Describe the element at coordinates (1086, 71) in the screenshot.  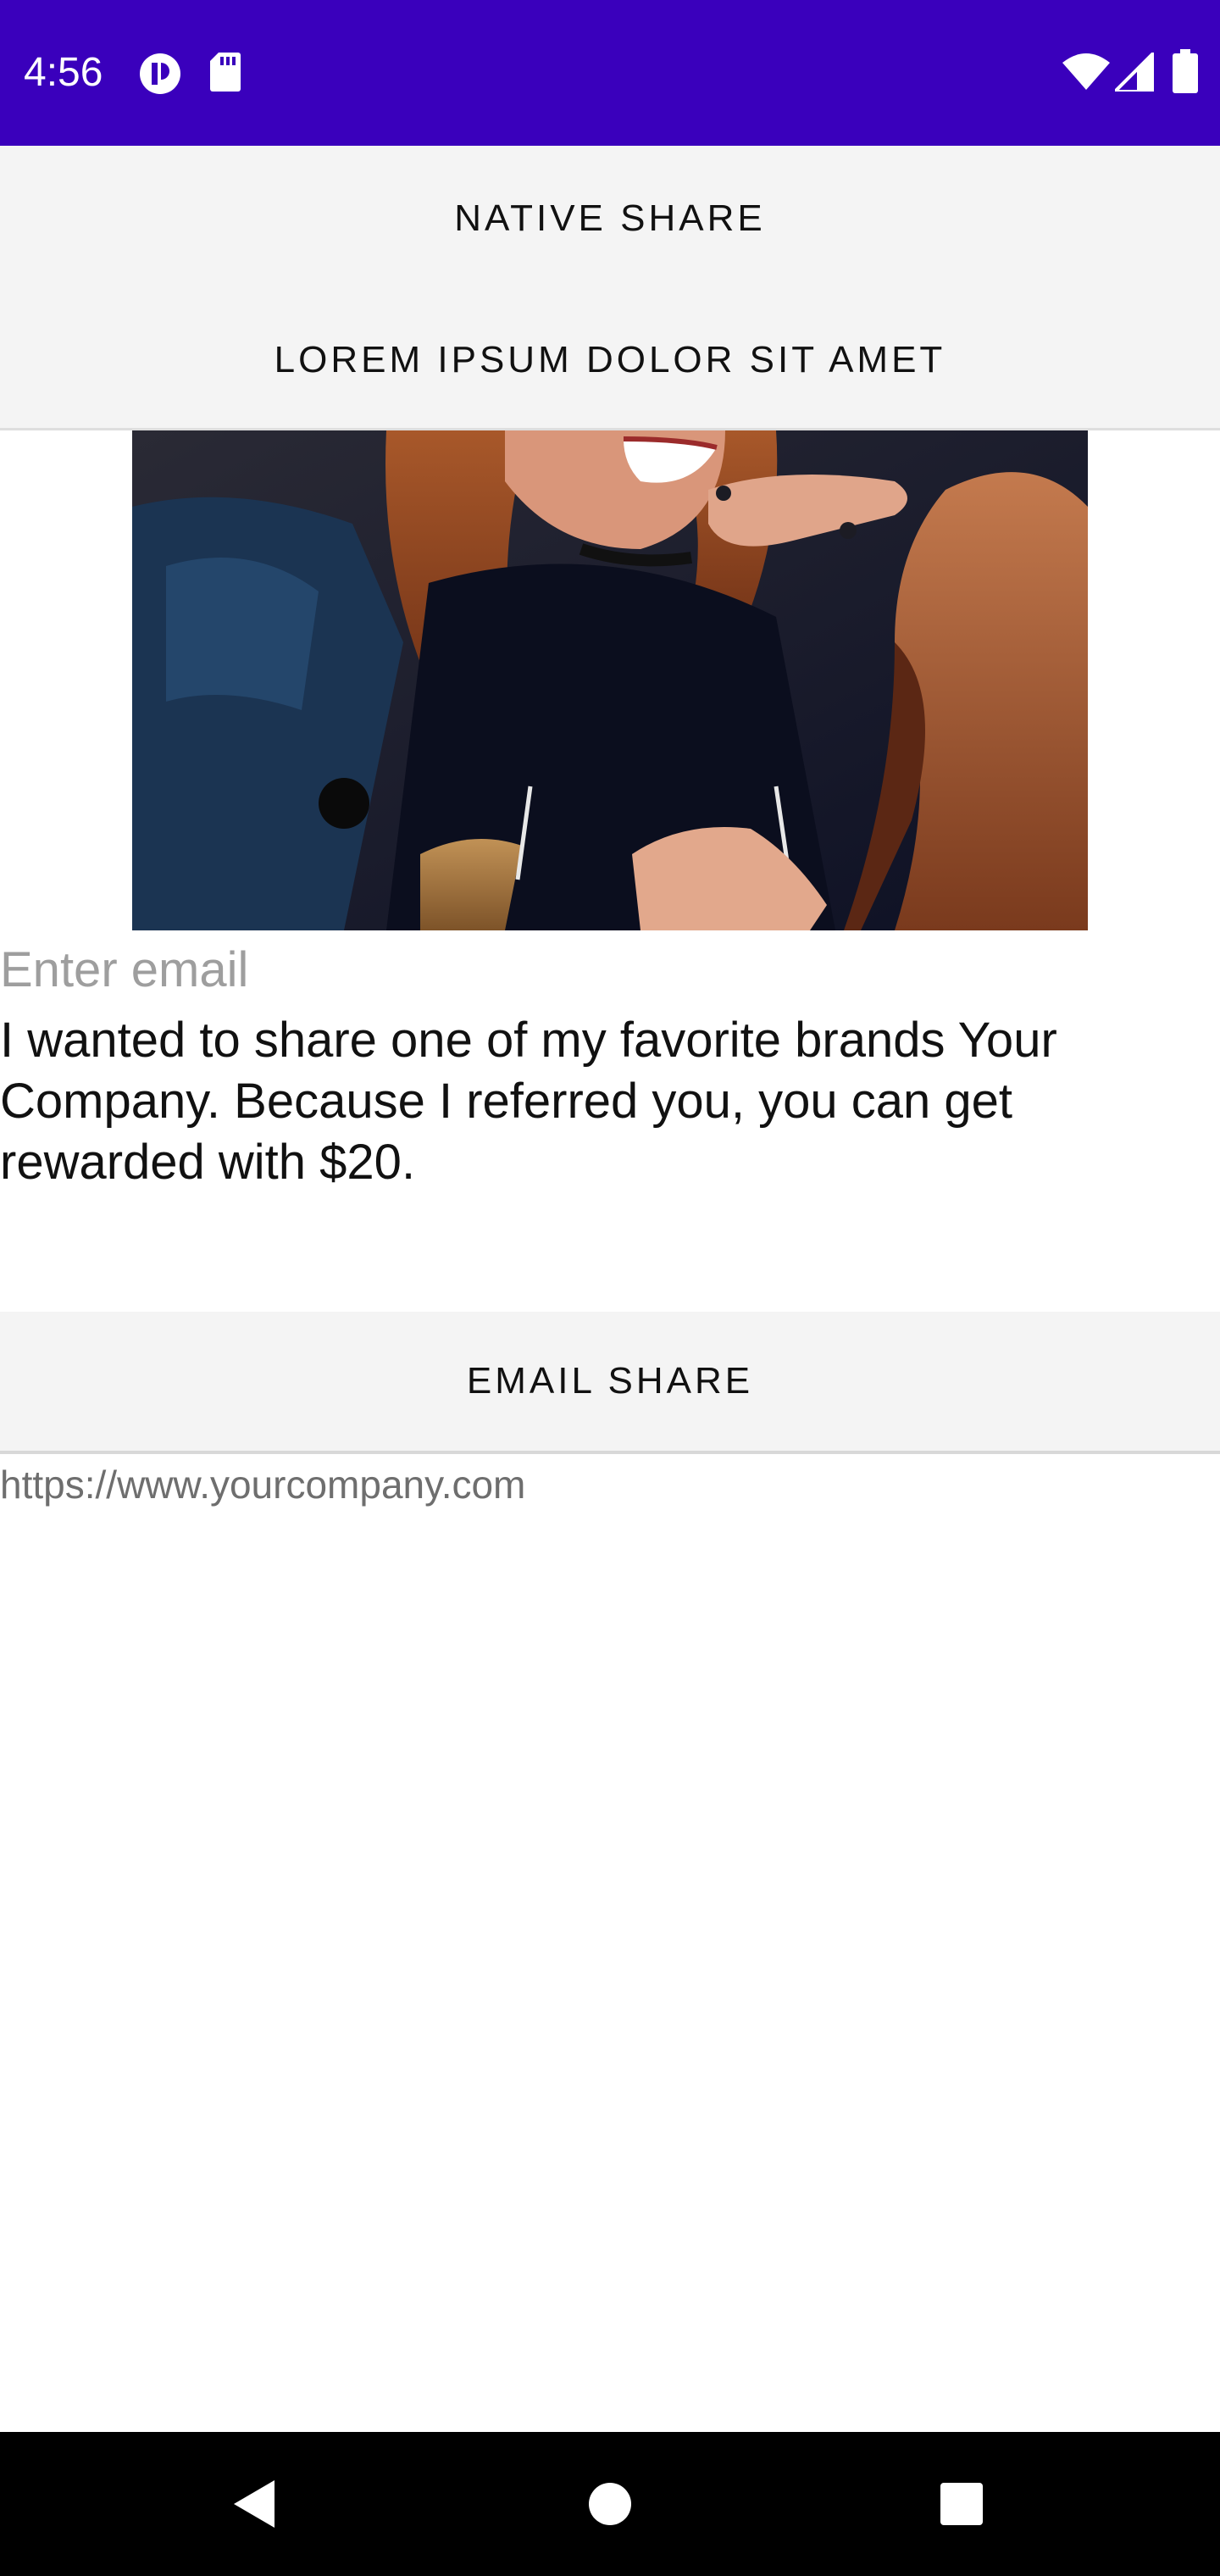
I see `wifi-icon` at that location.